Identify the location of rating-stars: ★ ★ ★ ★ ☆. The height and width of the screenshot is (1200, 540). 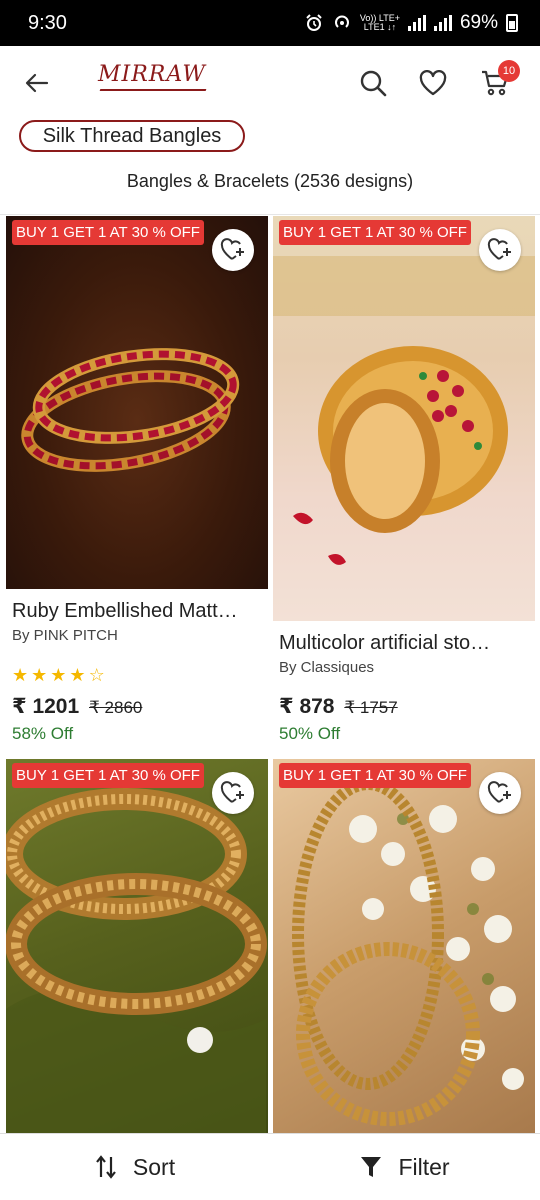
(58, 675).